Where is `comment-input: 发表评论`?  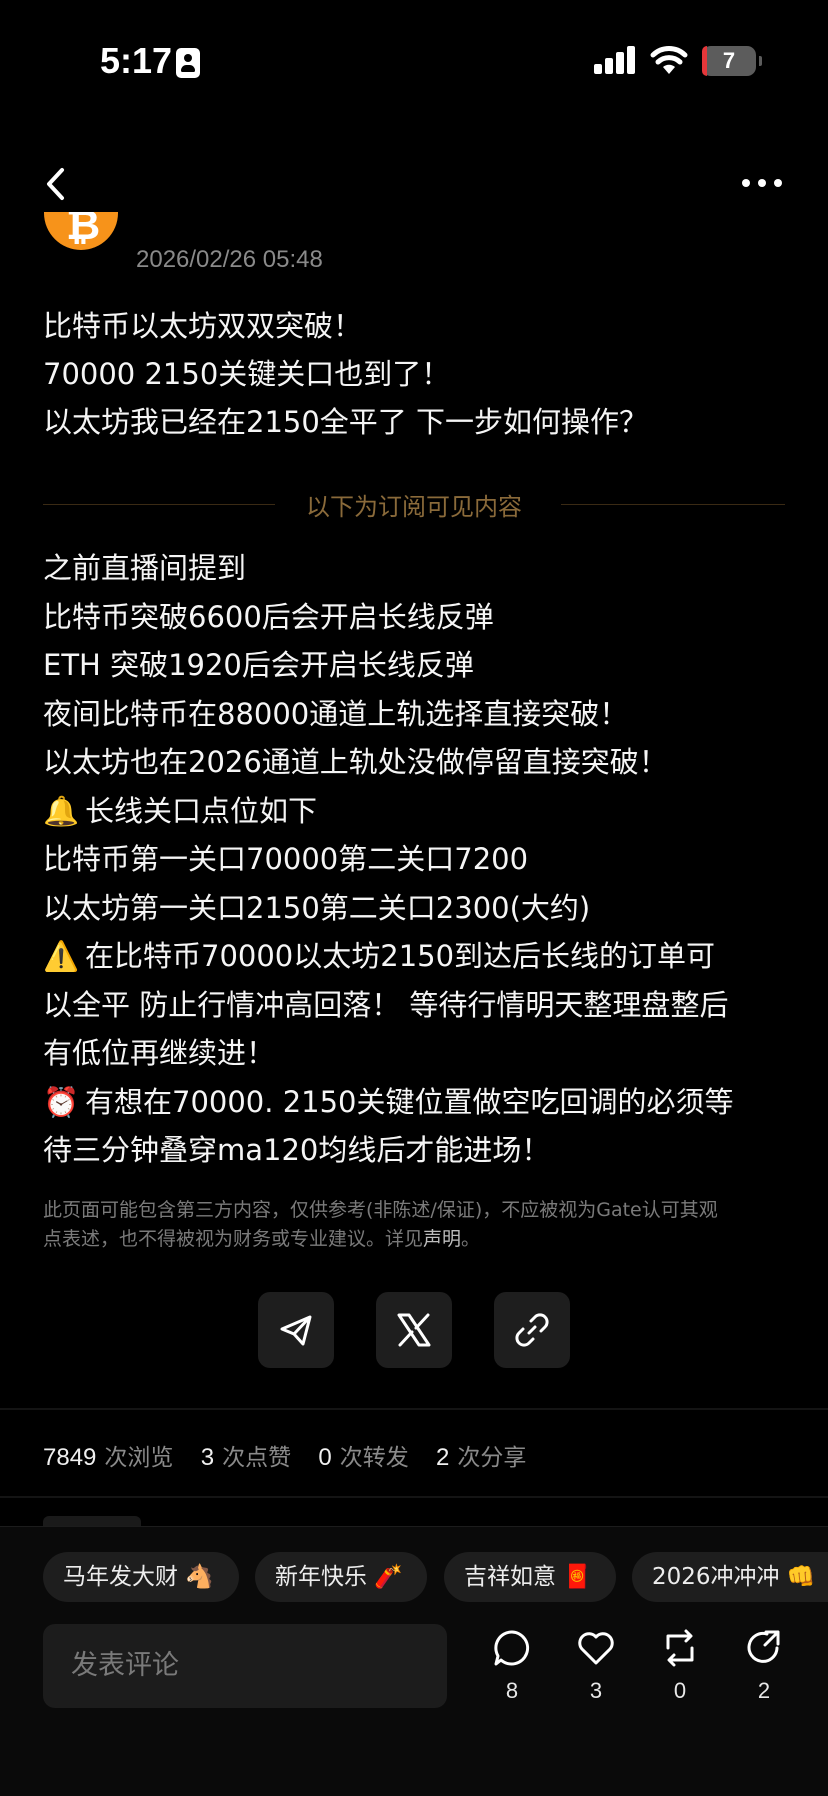
comment-input: 发表评论 is located at coordinates (245, 1666).